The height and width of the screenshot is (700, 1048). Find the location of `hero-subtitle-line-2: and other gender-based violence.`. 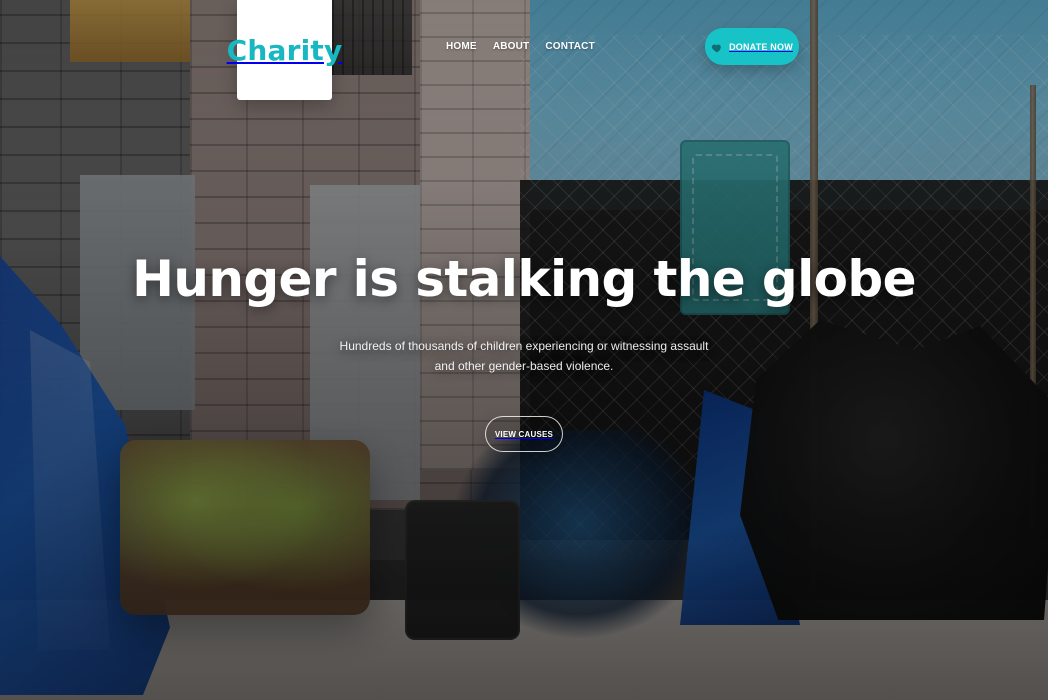

hero-subtitle-line-2: and other gender-based violence. is located at coordinates (524, 366).